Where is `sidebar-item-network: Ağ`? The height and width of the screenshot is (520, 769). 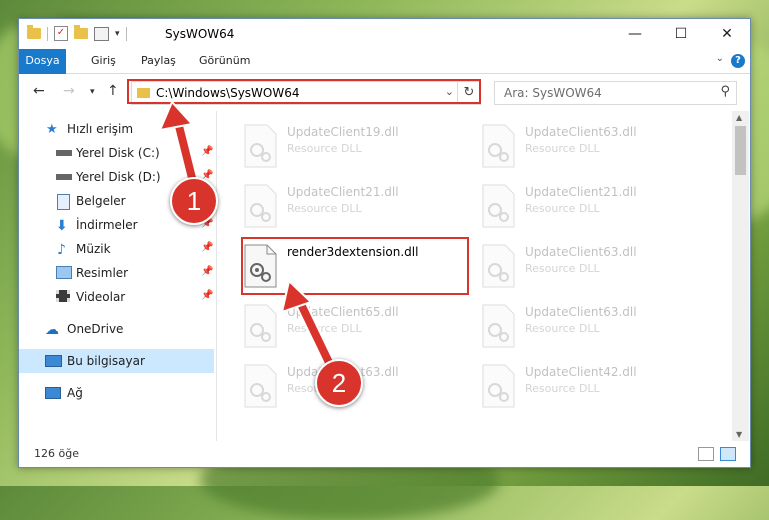 sidebar-item-network: Ağ is located at coordinates (116, 393).